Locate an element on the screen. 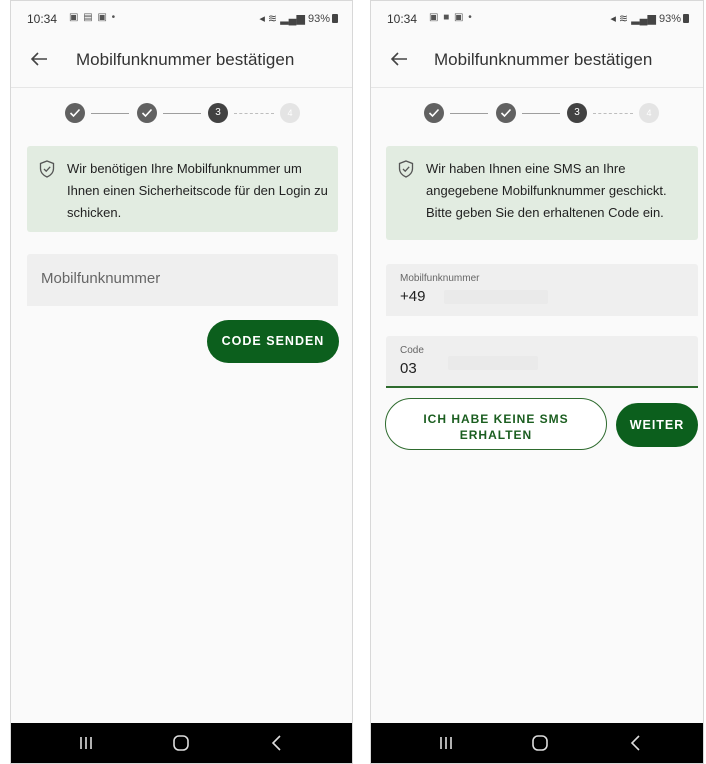 This screenshot has width=706, height=764. status-bar: 10:34 ▣ ▤ ▣ • ◂ ≋ ▂▄▆ 93% is located at coordinates (181, 18).